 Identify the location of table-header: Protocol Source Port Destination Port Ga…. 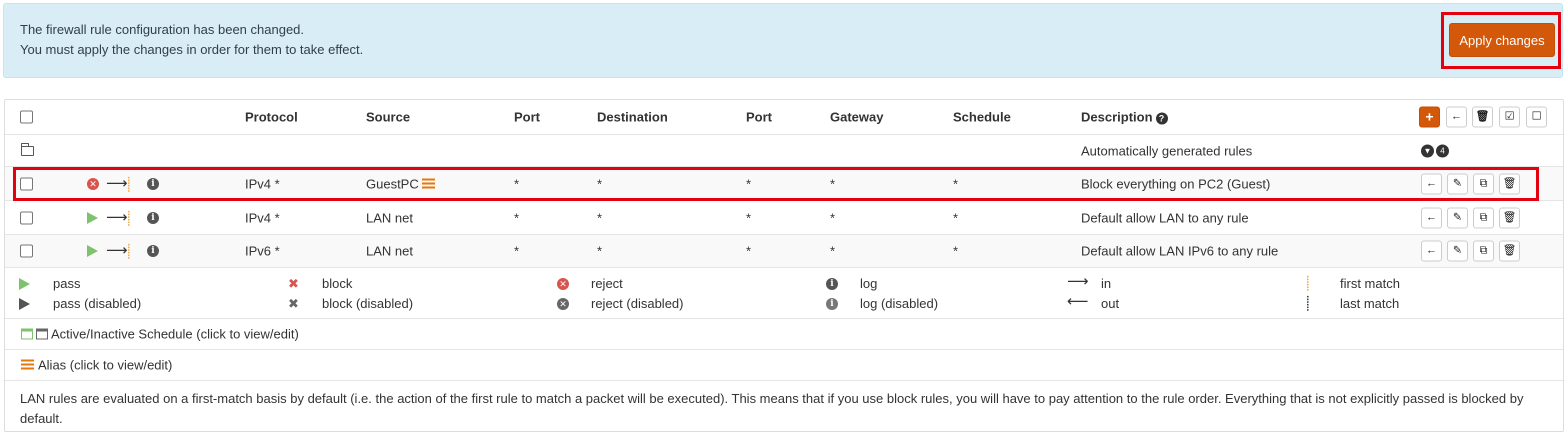
(784, 117).